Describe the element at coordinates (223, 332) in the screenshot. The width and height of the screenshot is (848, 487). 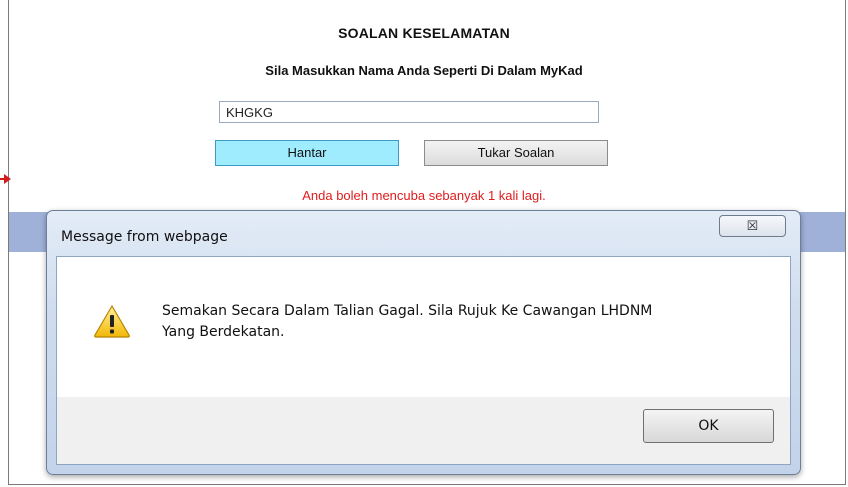
I see `dialog-message-line2: Yang Berdekatan.` at that location.